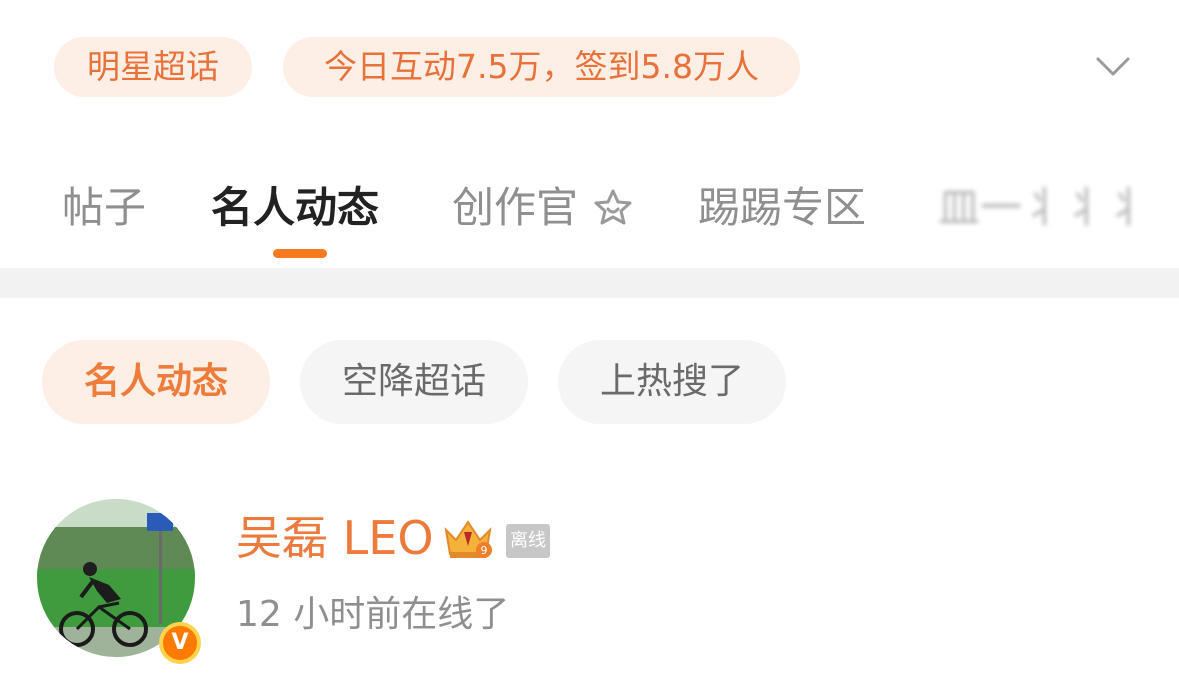  What do you see at coordinates (104, 208) in the screenshot?
I see `tab-posts: 帖子` at bounding box center [104, 208].